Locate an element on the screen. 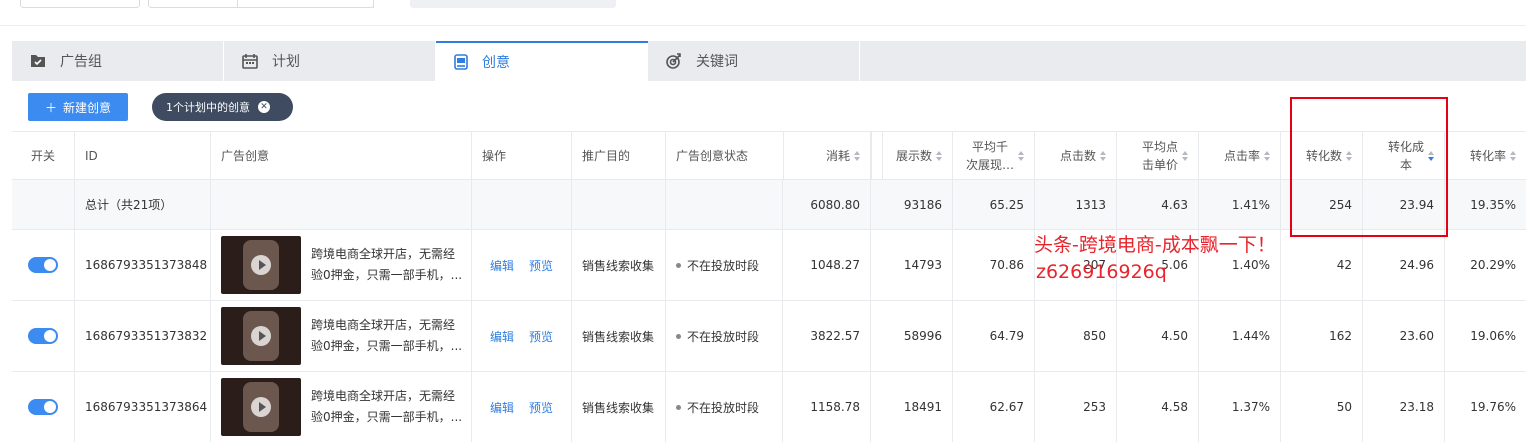 This screenshot has width=1526, height=442. col-conv-rate-label: 转化率 is located at coordinates (1487, 156).